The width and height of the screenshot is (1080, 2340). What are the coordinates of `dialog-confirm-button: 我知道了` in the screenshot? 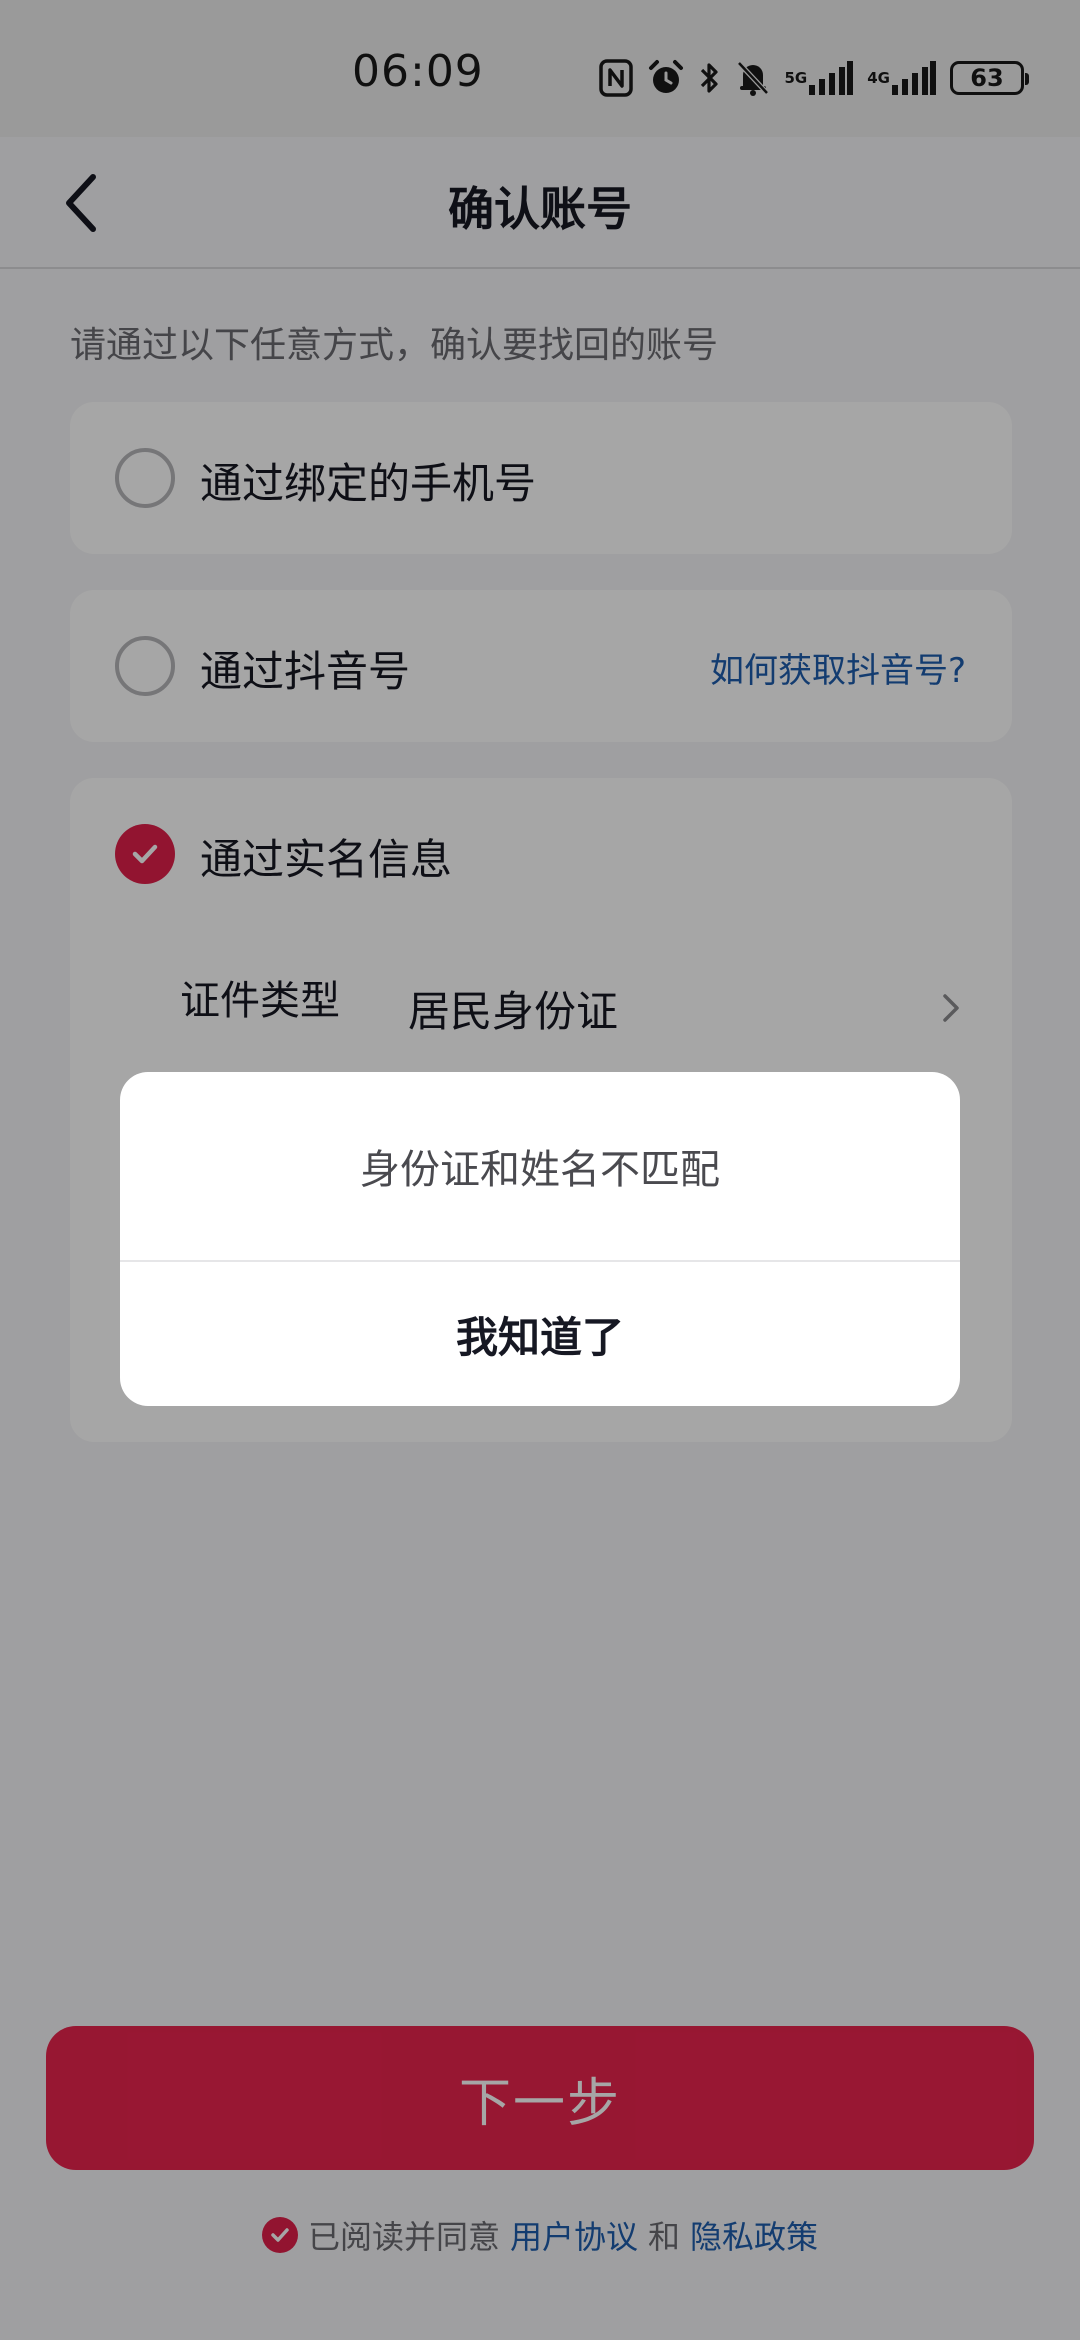 It's located at (540, 1334).